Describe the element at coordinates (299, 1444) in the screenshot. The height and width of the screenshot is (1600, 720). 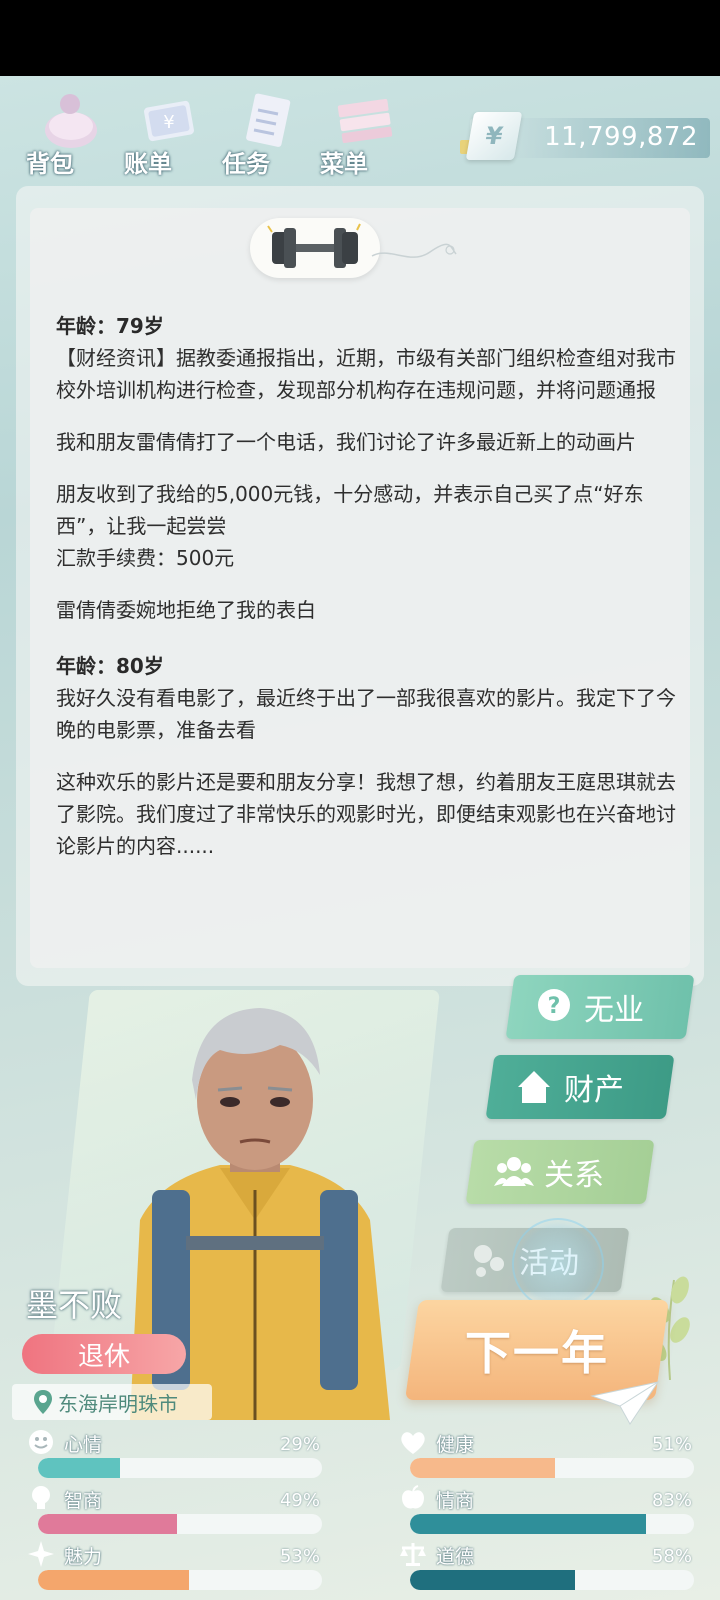
I see `stat-percent: 29%` at that location.